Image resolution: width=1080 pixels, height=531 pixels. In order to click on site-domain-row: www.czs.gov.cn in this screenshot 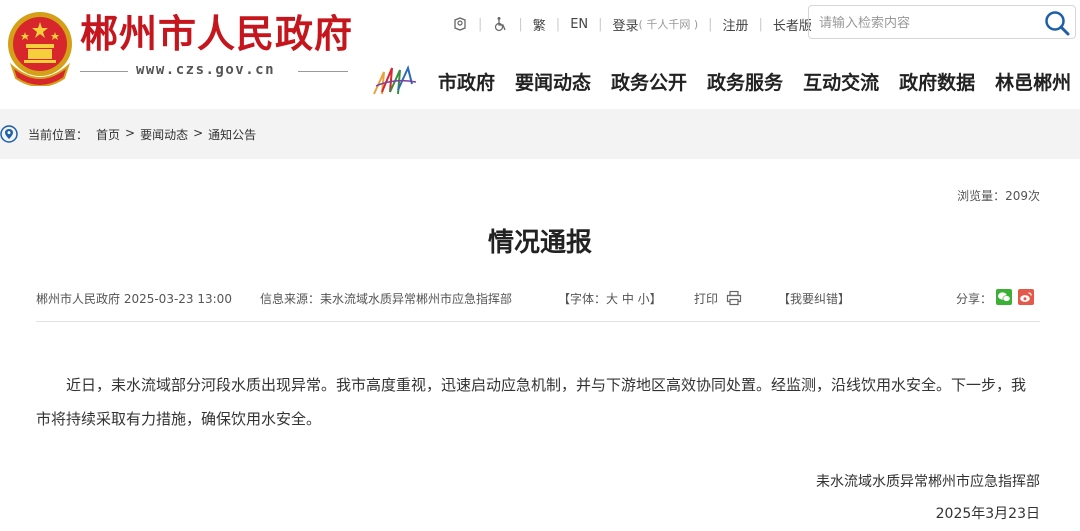, I will do `click(214, 71)`.